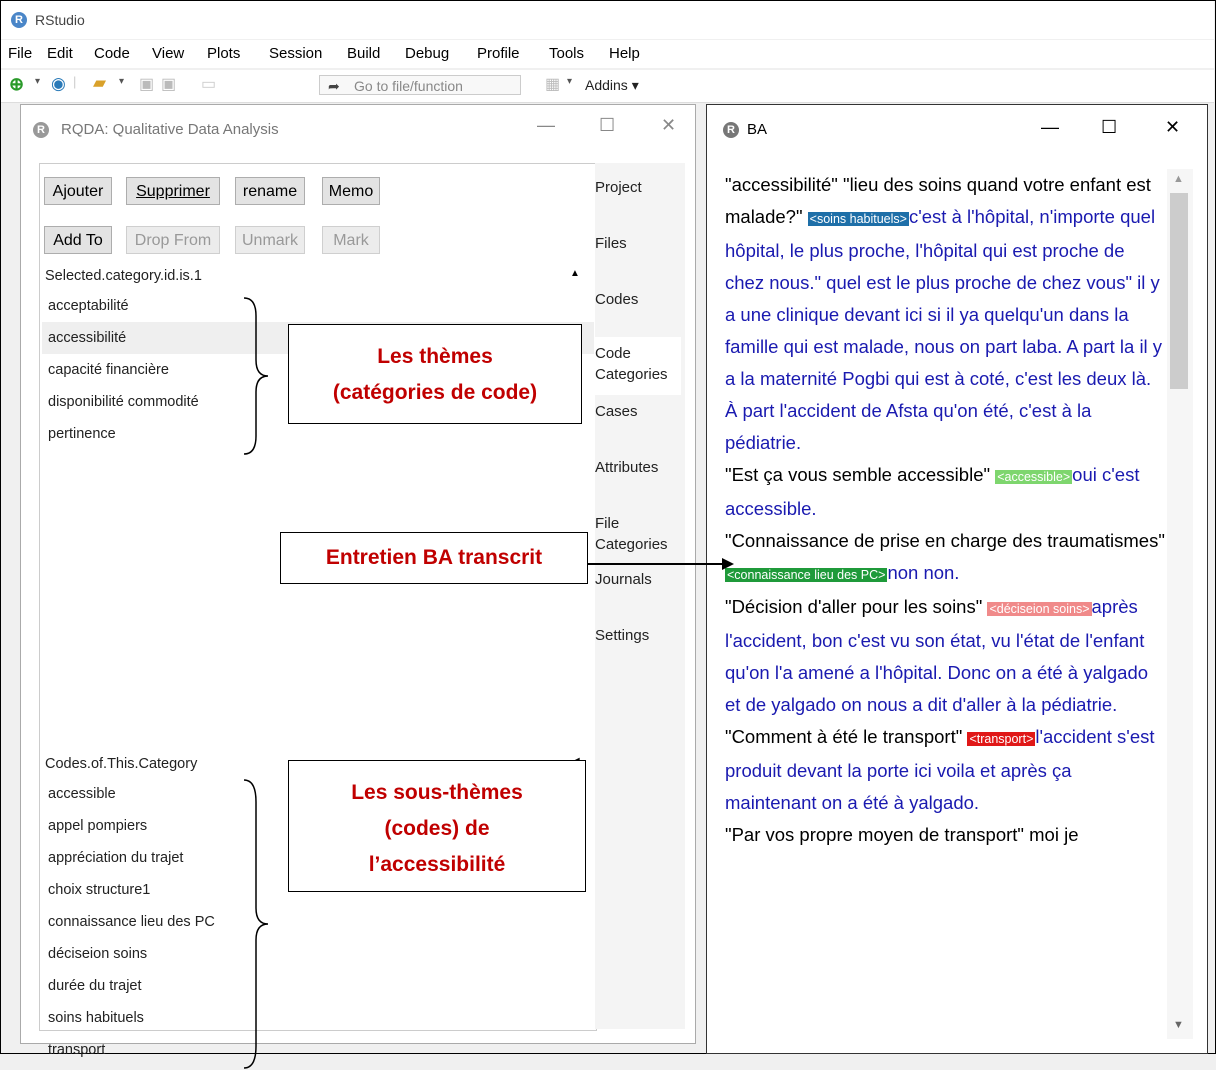 The image size is (1216, 1070). Describe the element at coordinates (121, 764) in the screenshot. I see `codes-list-header: Codes.of.This.Category` at that location.